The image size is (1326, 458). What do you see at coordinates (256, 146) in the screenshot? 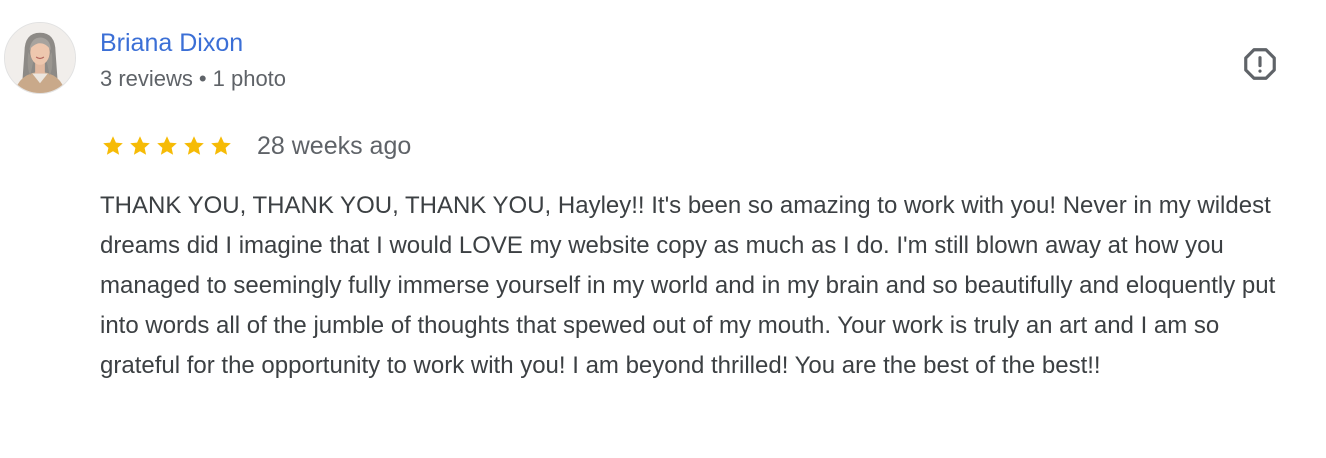
I see `rating-row: 28 weeks ago` at bounding box center [256, 146].